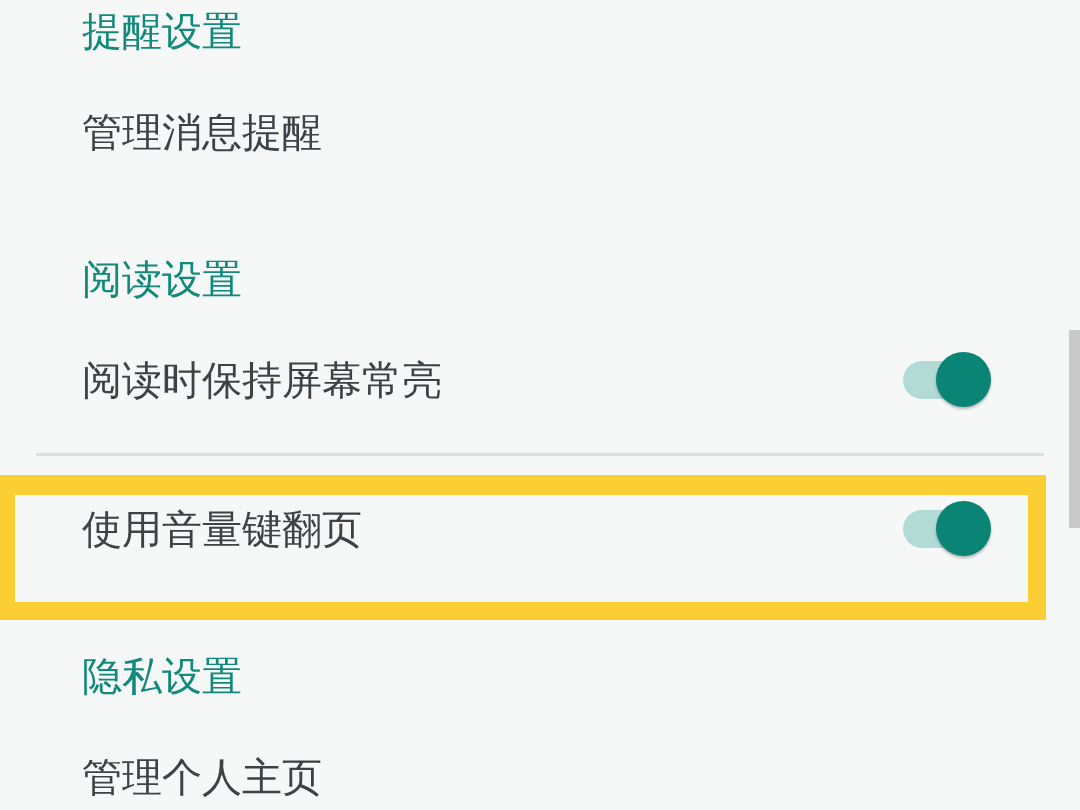  Describe the element at coordinates (162, 31) in the screenshot. I see `section-header: 提醒设置` at that location.